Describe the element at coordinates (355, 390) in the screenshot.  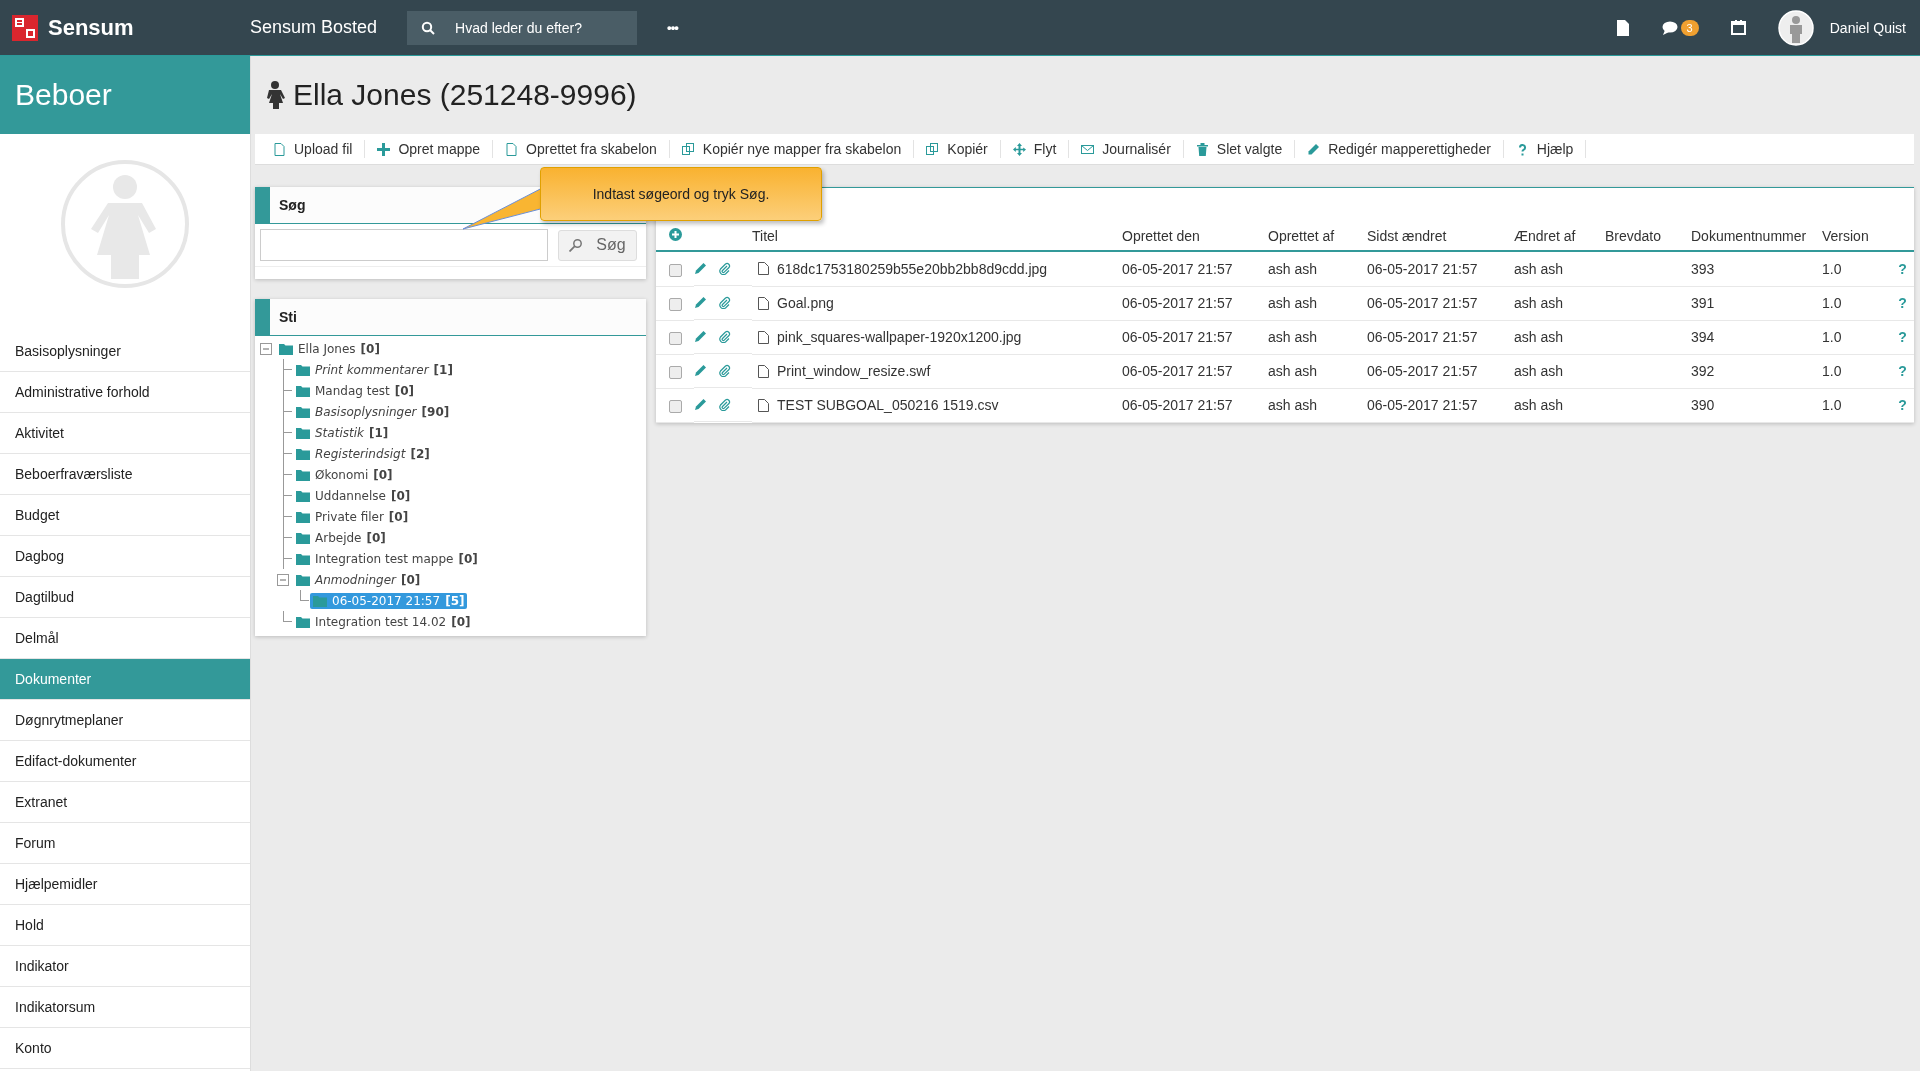
I see `folder-node: Mandag test [0]` at that location.